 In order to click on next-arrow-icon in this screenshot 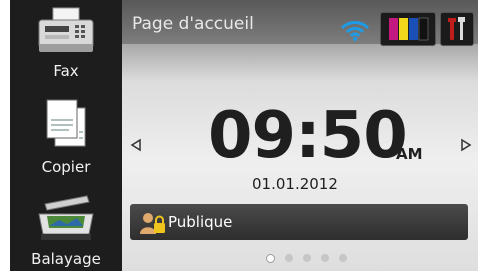, I will do `click(466, 146)`.